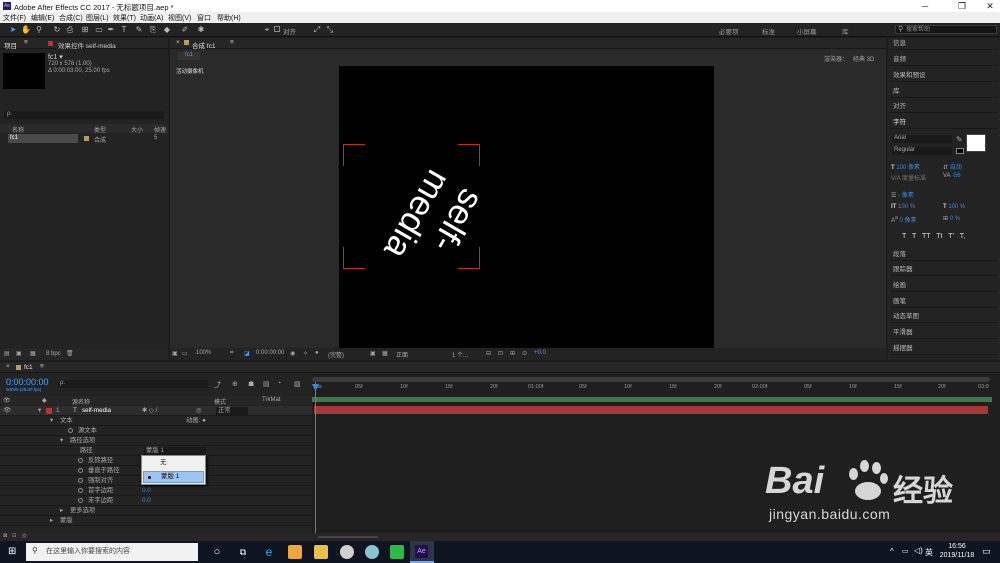  What do you see at coordinates (488, 353) in the screenshot?
I see `fast-preview-icon: ⊟` at bounding box center [488, 353].